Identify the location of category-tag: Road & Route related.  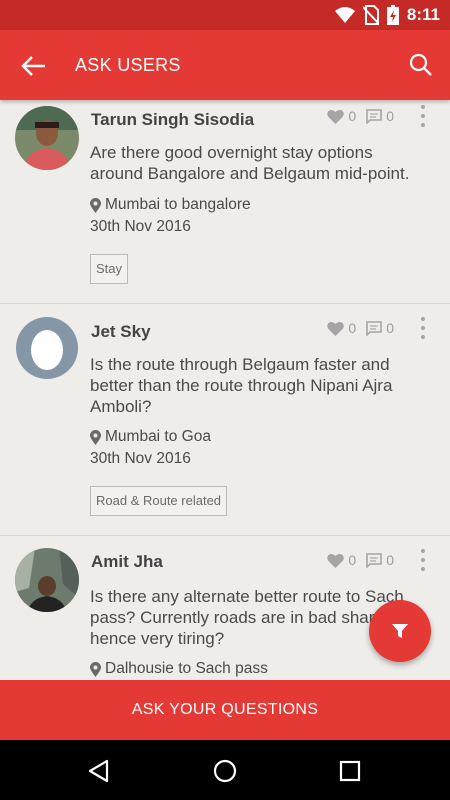
(159, 501).